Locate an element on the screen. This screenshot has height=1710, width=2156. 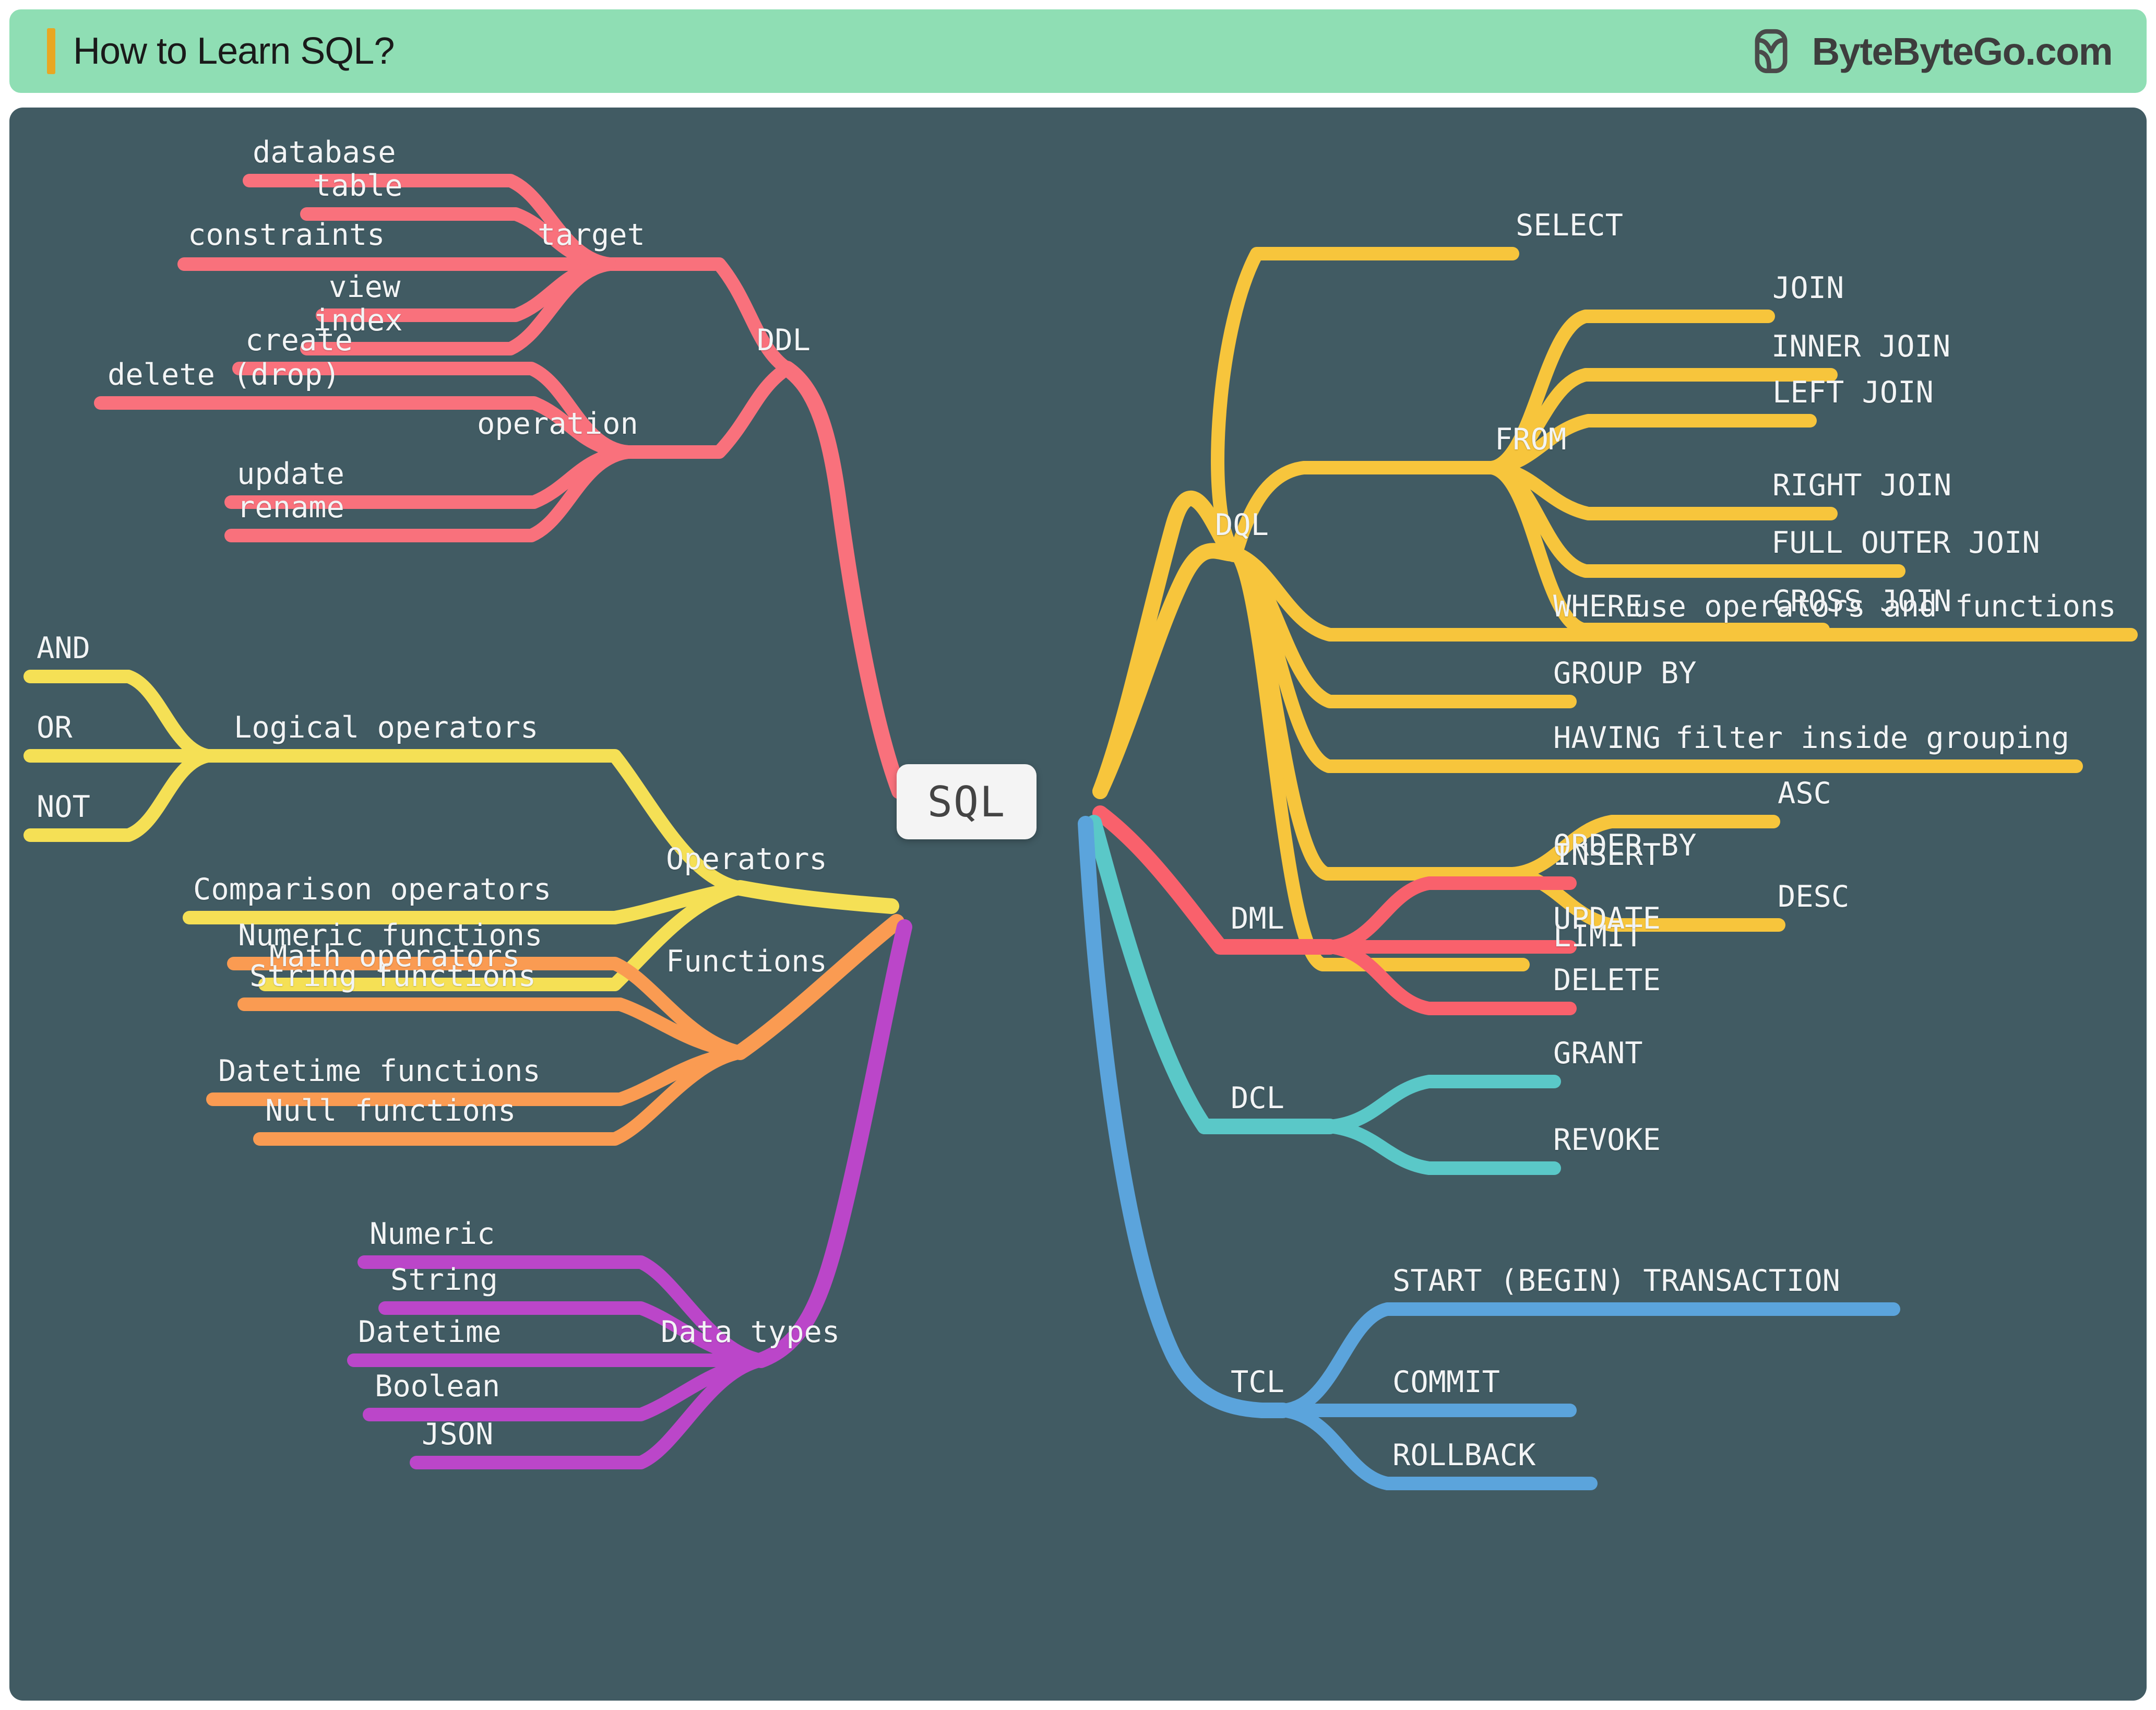
node-dql-right-join: RIGHT JOIN is located at coordinates (1862, 486).